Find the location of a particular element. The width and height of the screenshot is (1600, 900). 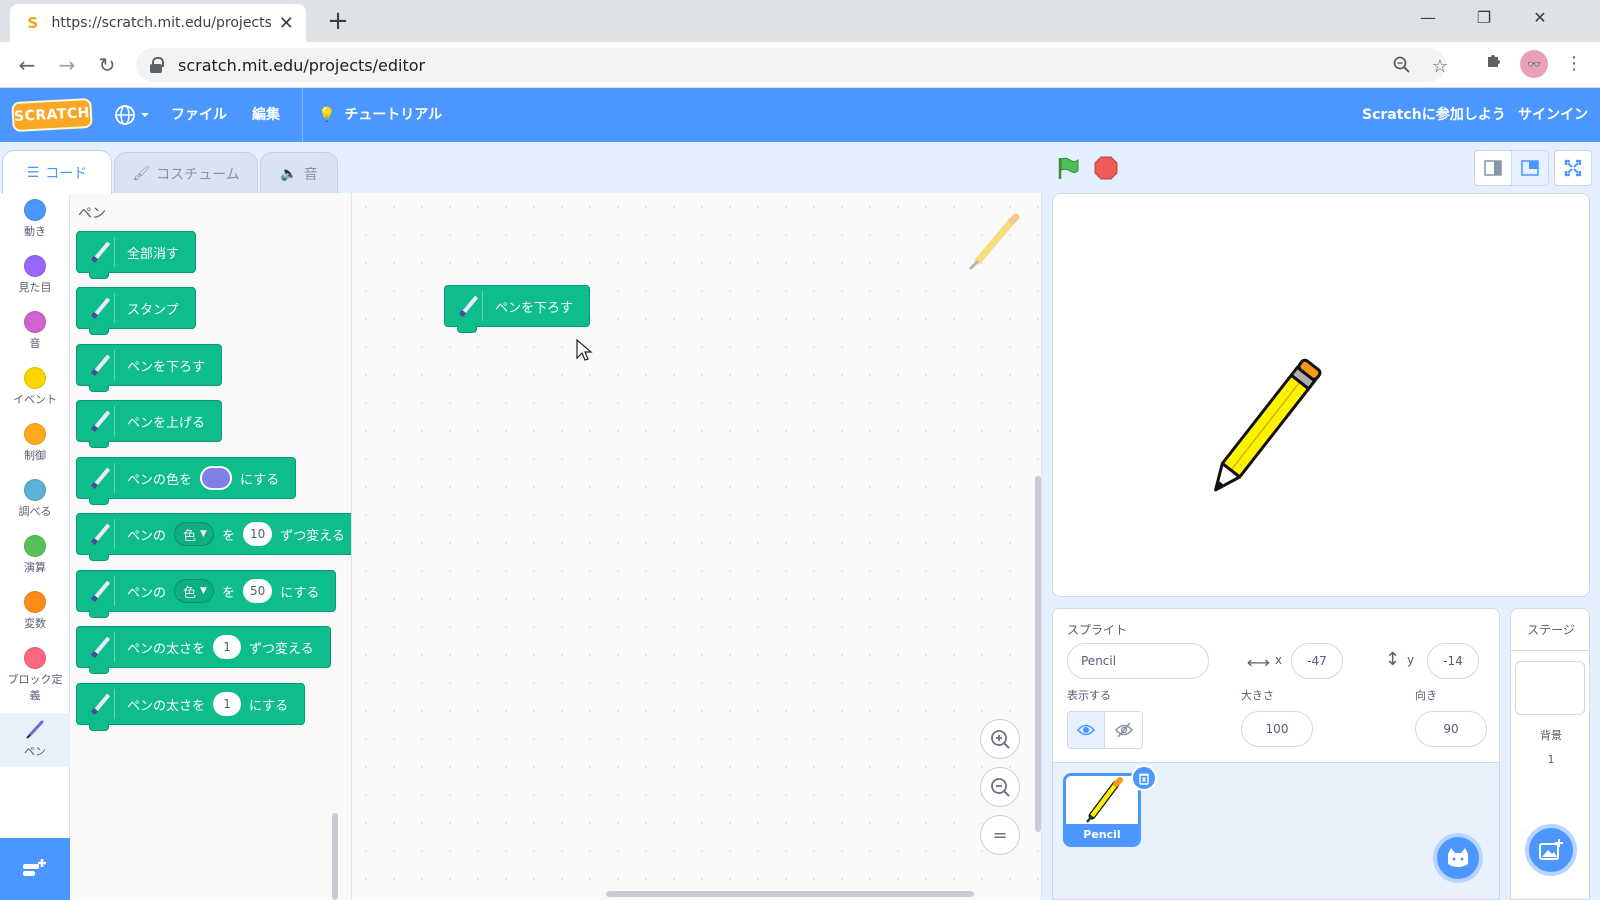

block-clear: 全部消す is located at coordinates (136, 255).